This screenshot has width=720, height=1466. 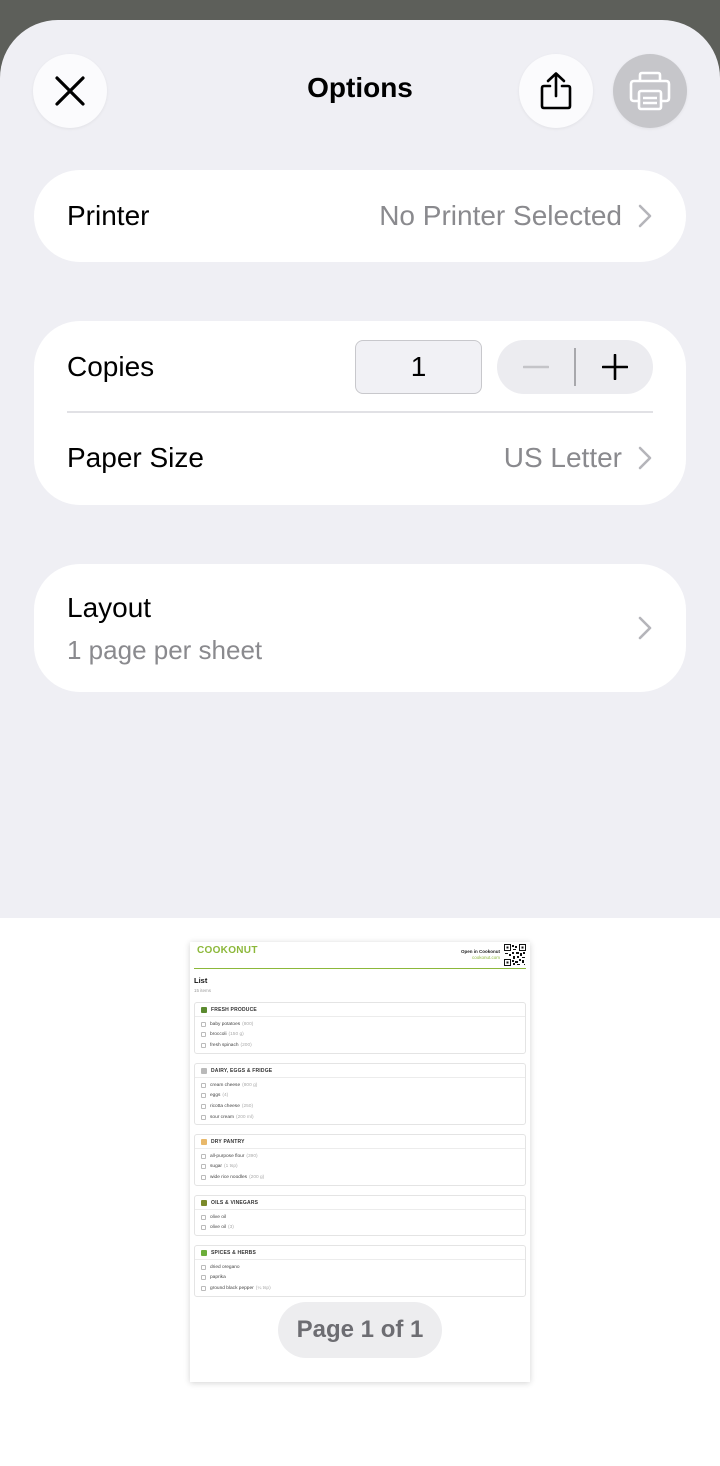 What do you see at coordinates (360, 968) in the screenshot?
I see `header-rule` at bounding box center [360, 968].